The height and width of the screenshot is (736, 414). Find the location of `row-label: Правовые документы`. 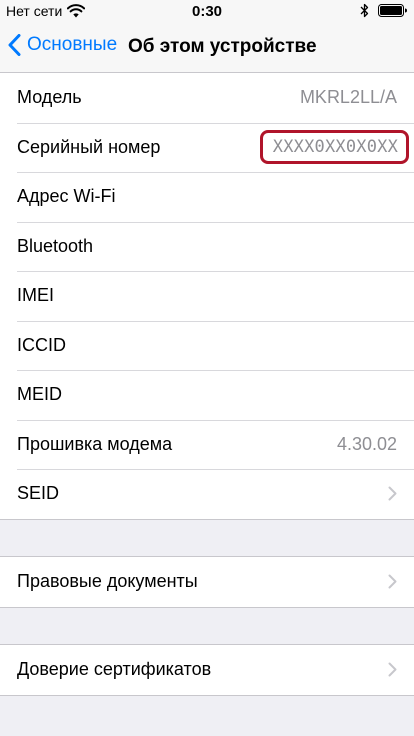

row-label: Правовые документы is located at coordinates (107, 581).